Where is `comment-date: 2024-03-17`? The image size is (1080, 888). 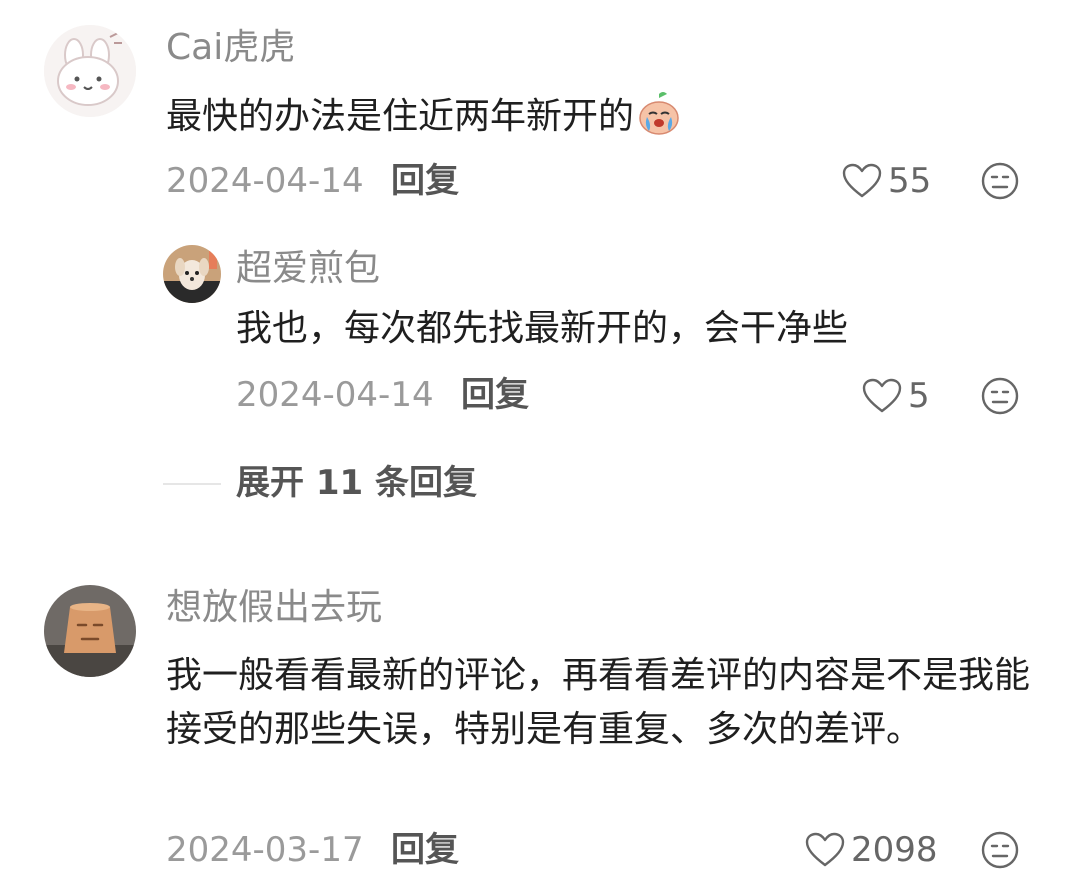 comment-date: 2024-03-17 is located at coordinates (265, 850).